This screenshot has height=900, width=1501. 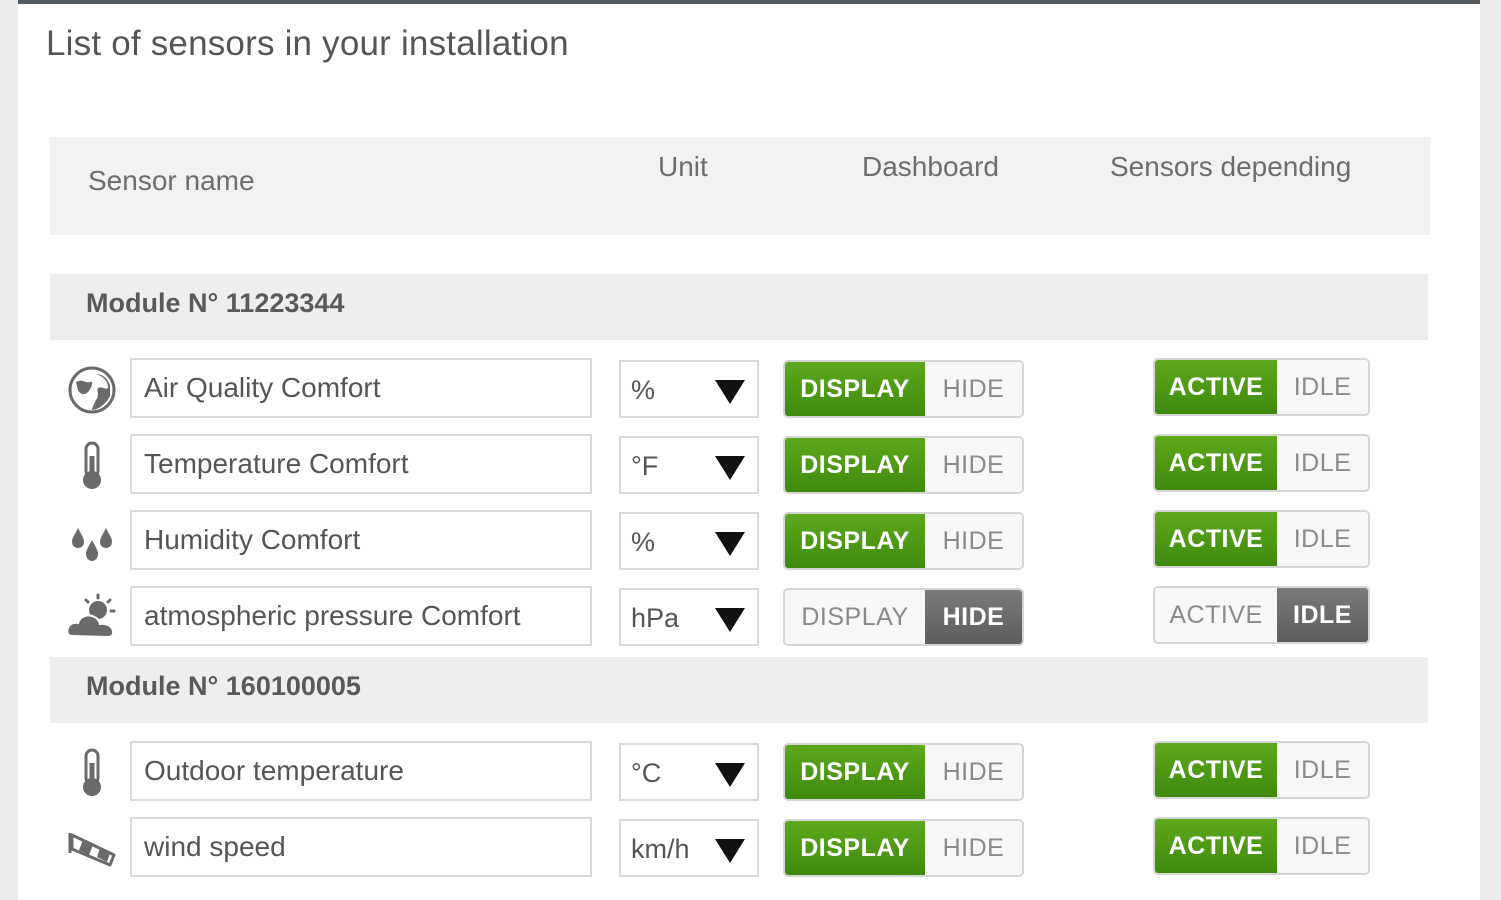 I want to click on sensor-row: °C DISPLAY HIDE ACTIVE IDLE, so click(x=748, y=772).